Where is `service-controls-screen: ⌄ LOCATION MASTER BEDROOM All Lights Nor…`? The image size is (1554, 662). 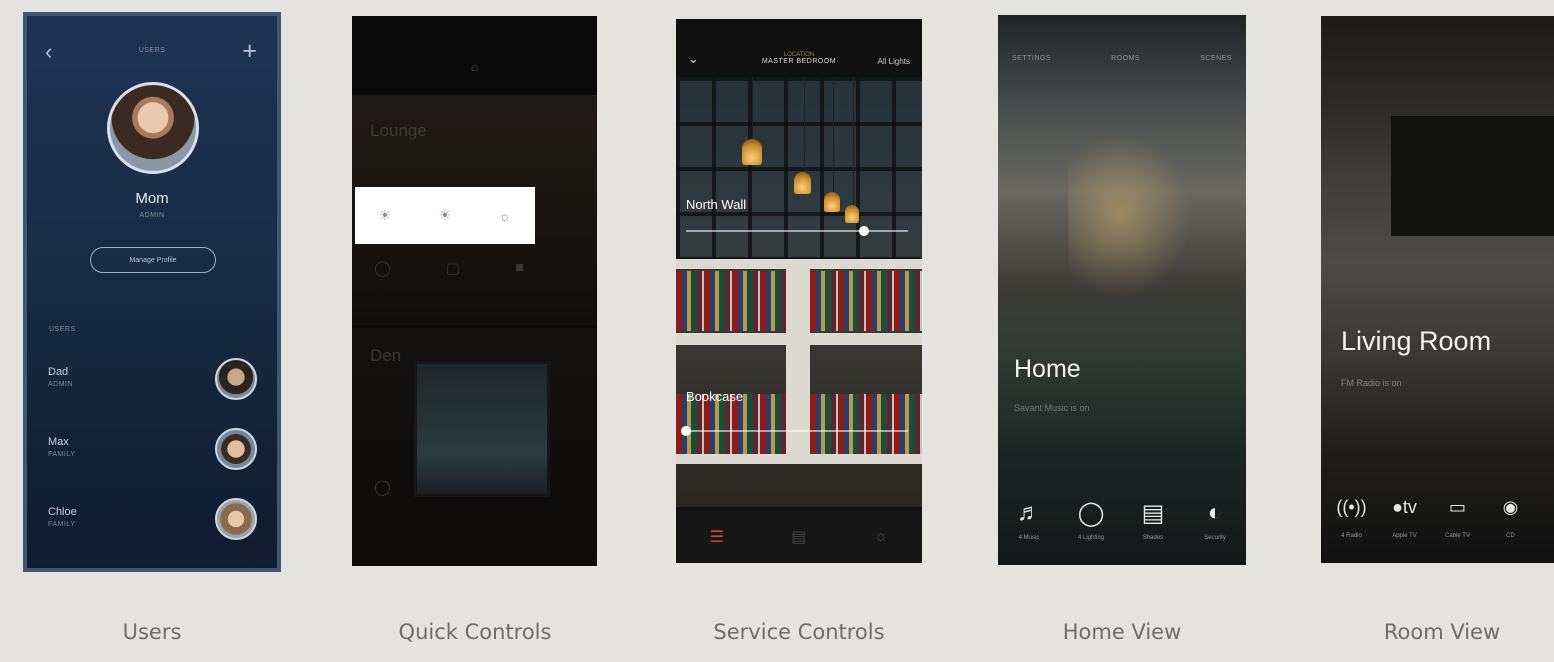 service-controls-screen: ⌄ LOCATION MASTER BEDROOM All Lights Nor… is located at coordinates (799, 291).